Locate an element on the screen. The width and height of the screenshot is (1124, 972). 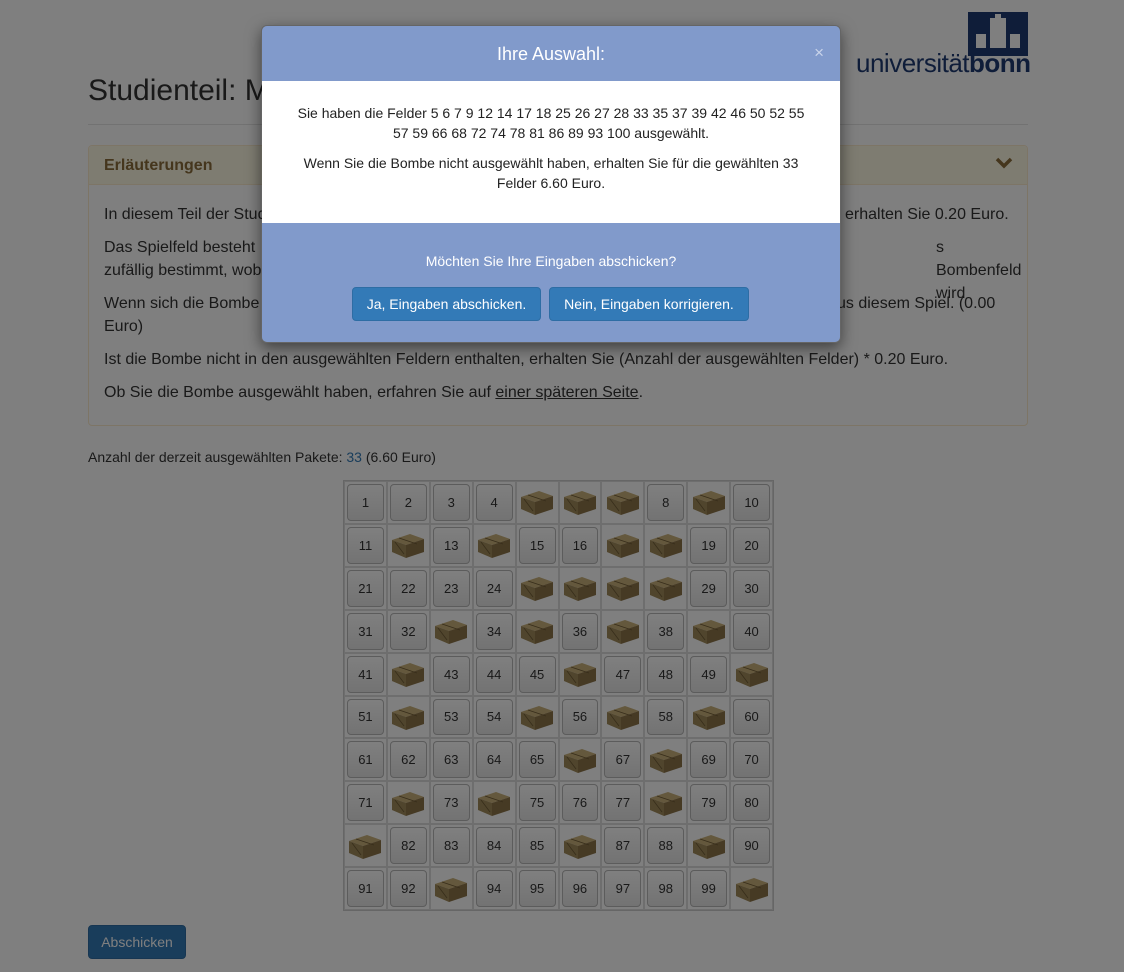
modal-divider is located at coordinates (551, 230).